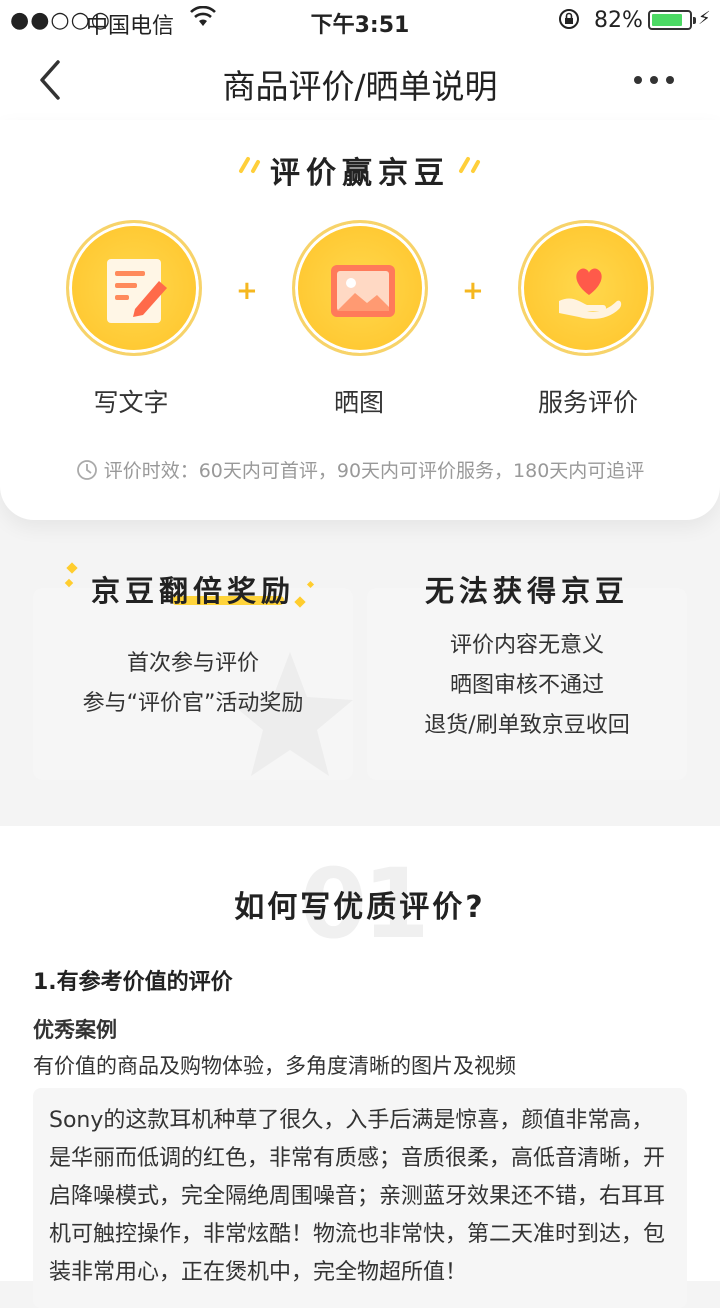 This screenshot has width=720, height=1308. What do you see at coordinates (360, 907) in the screenshot?
I see `guide-title: 如何写优质评价?` at bounding box center [360, 907].